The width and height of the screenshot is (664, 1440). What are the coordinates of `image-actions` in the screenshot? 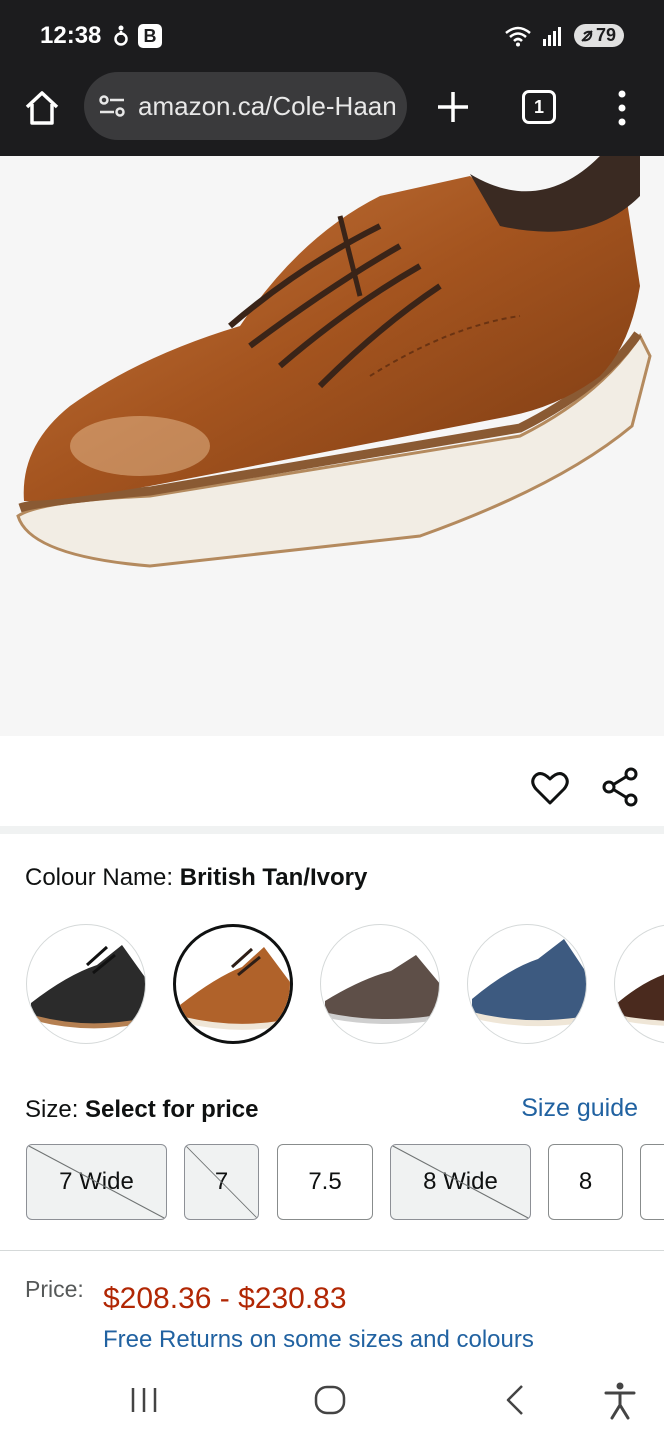 It's located at (332, 781).